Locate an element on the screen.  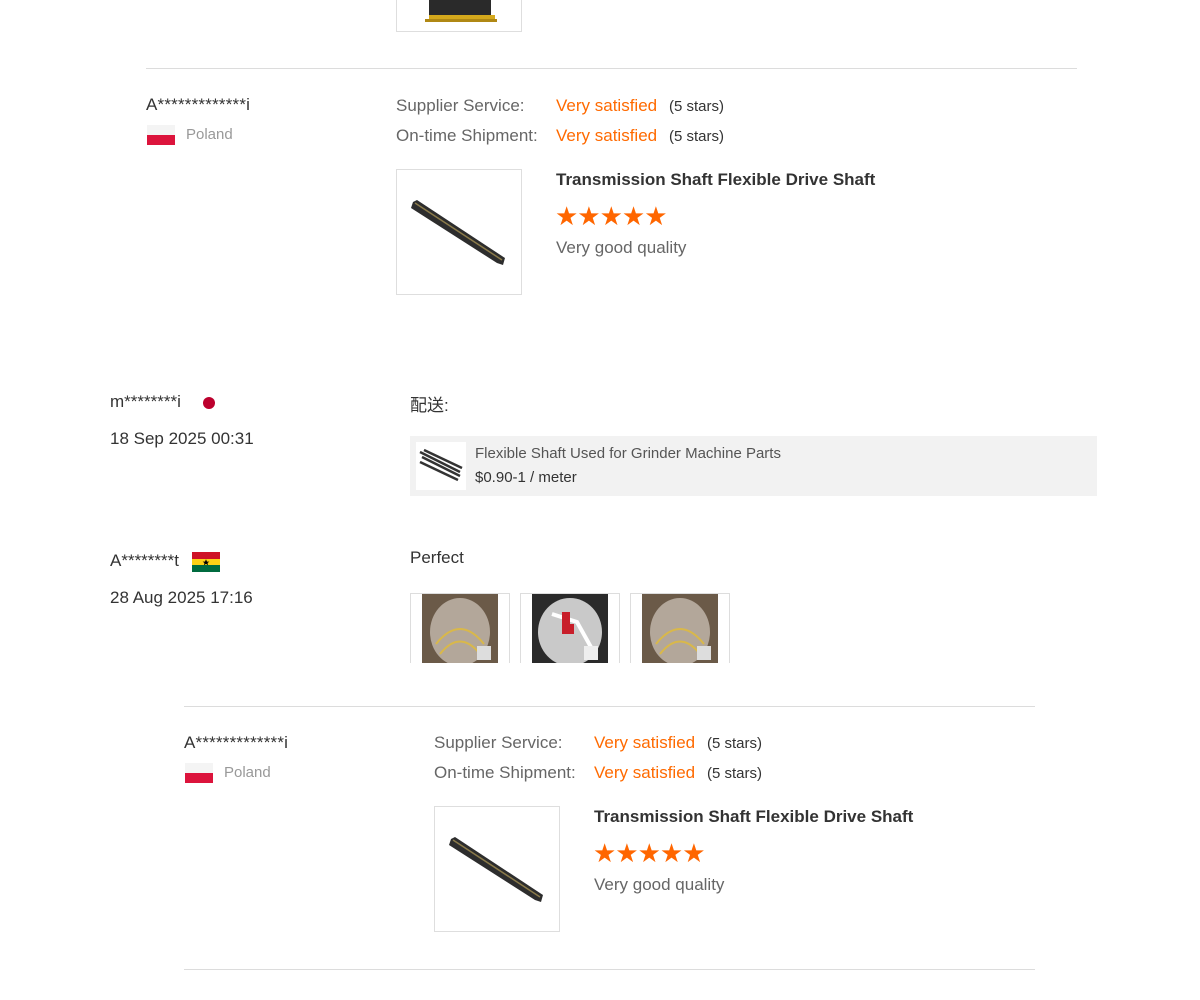
reviewer-name: A********t is located at coordinates (144, 560).